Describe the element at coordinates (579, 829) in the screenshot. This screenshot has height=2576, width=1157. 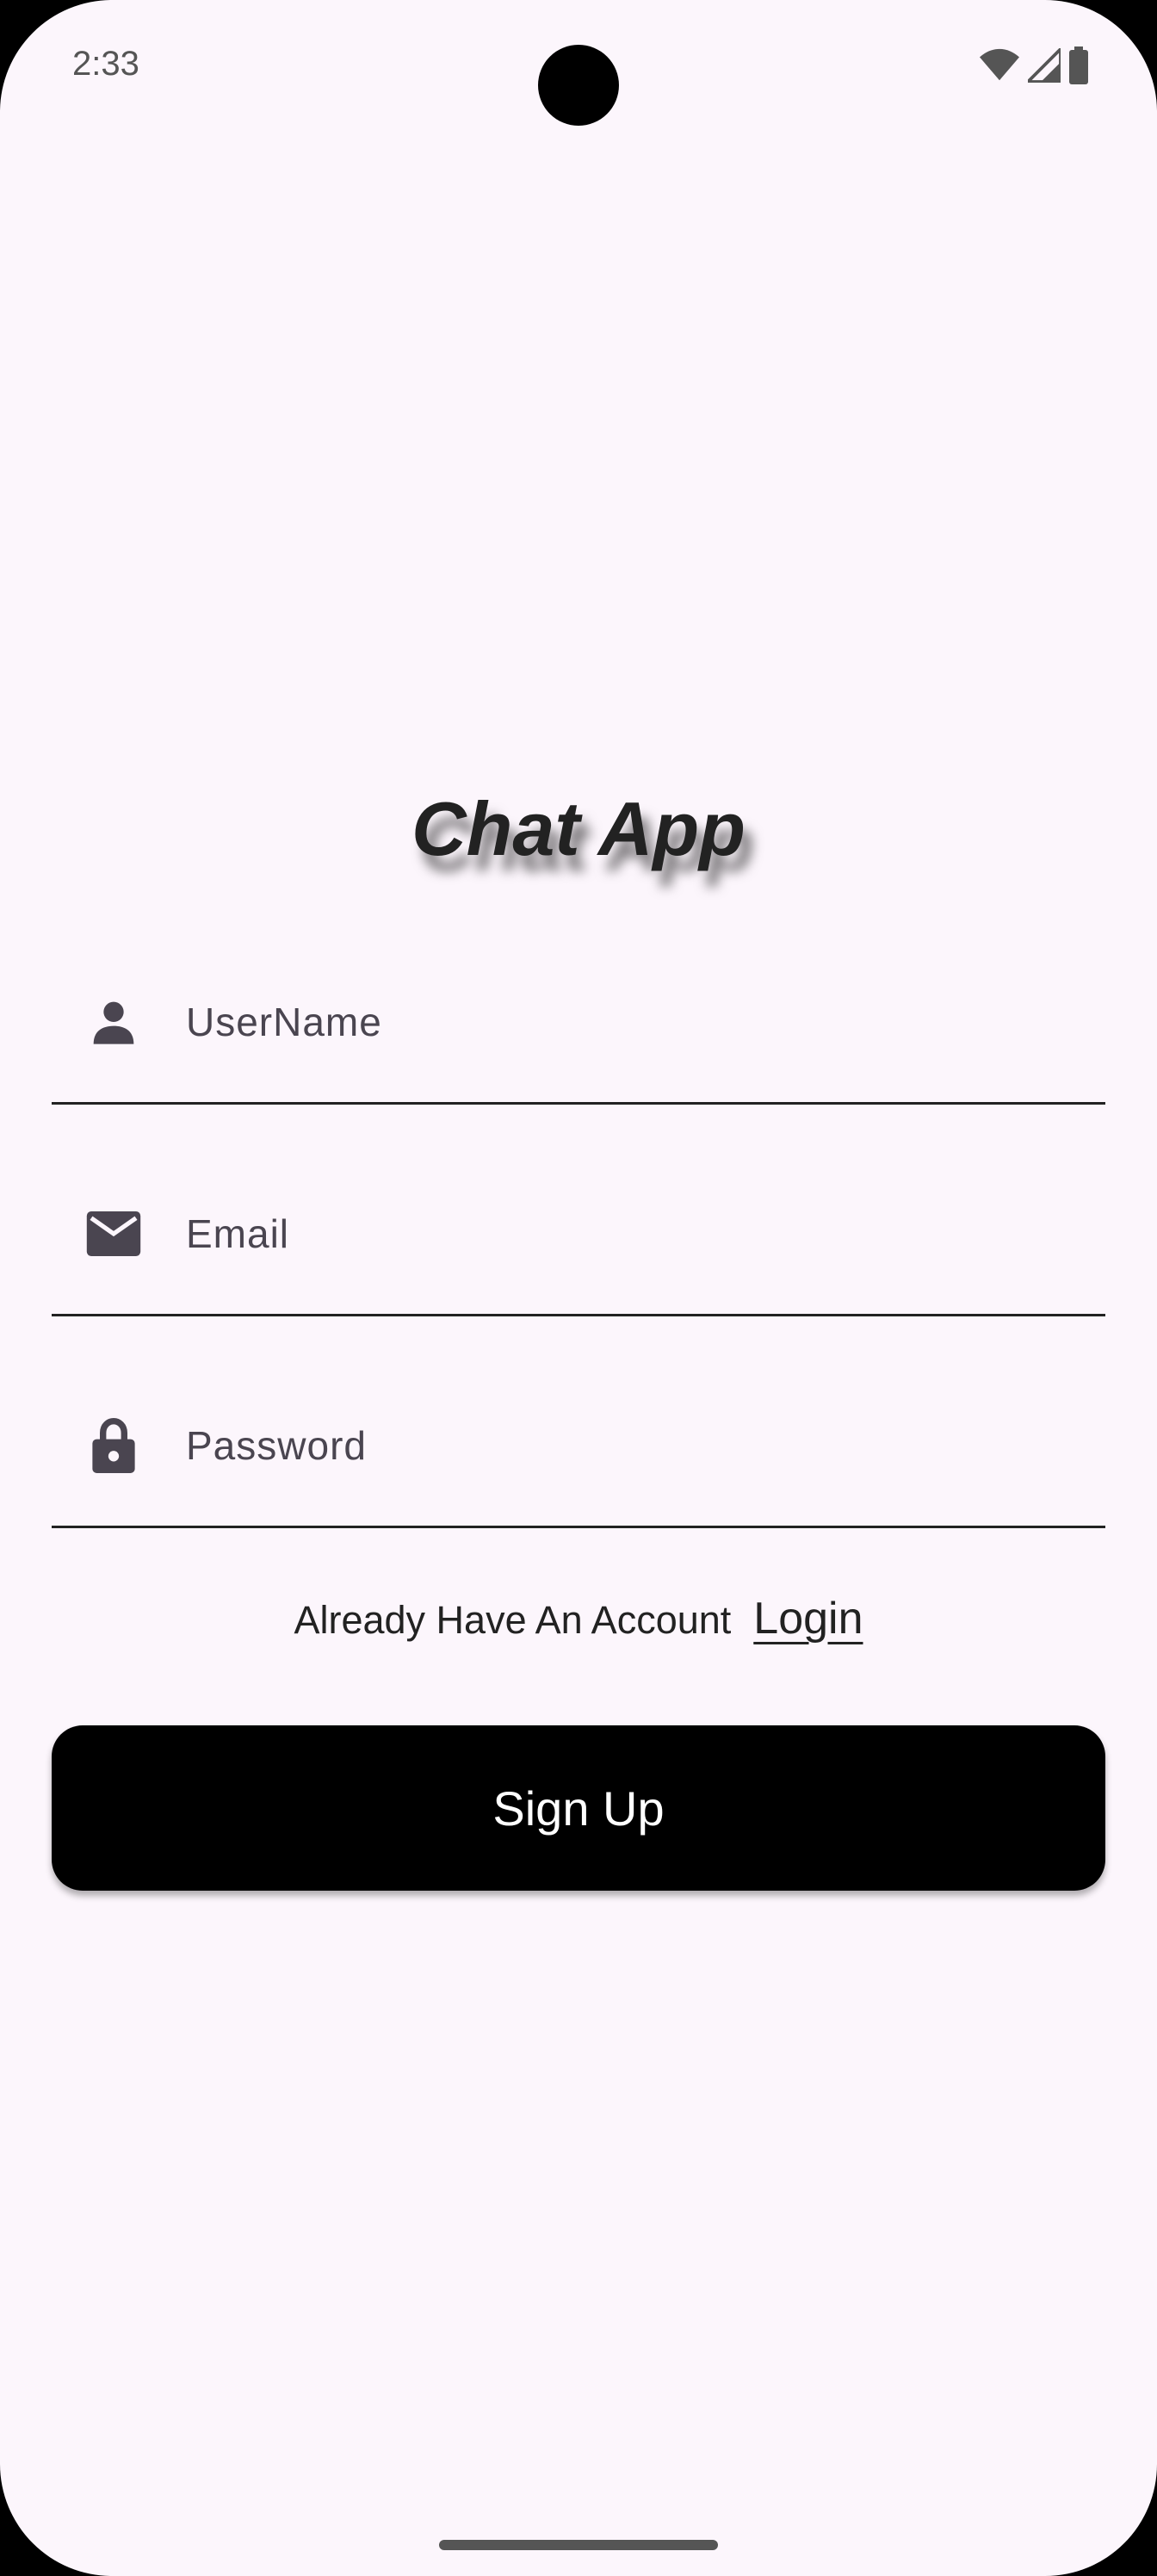
I see `app-title: Chat App` at that location.